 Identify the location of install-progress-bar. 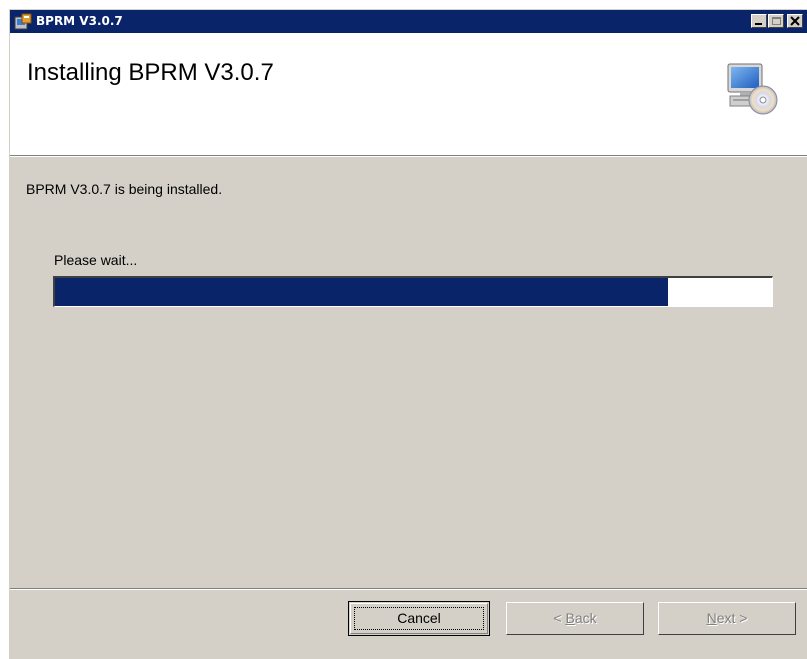
(413, 291).